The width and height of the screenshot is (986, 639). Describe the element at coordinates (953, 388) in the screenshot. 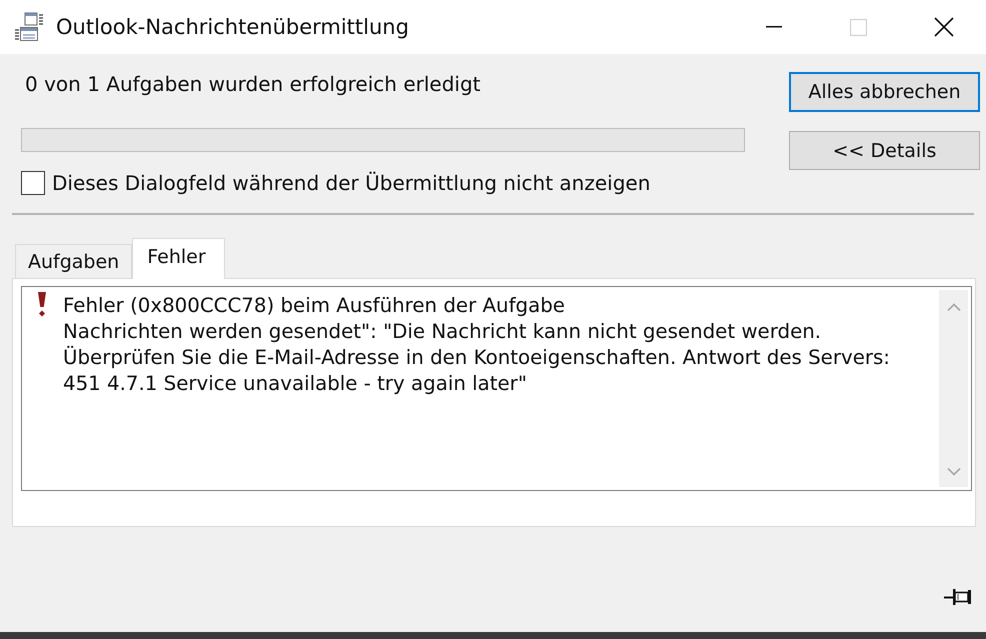

I see `scrollbar` at that location.